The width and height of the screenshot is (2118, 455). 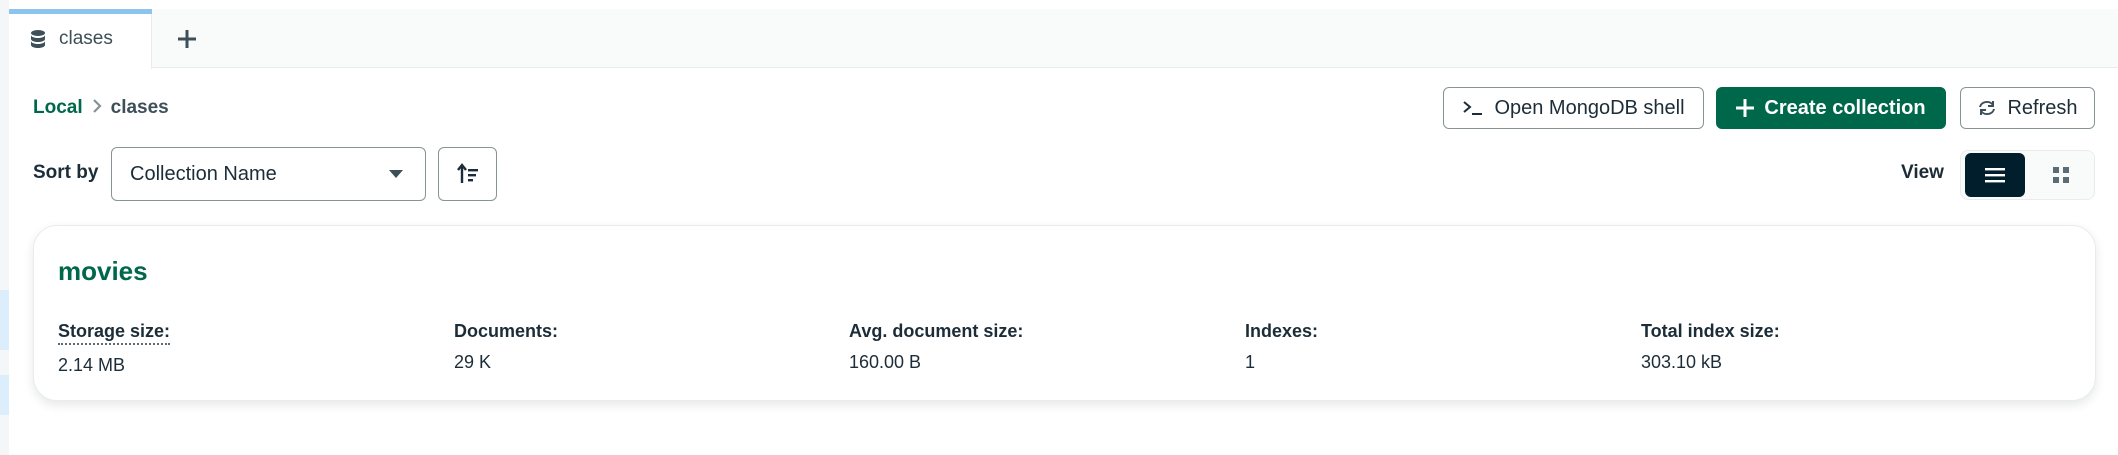 I want to click on terminal-icon, so click(x=1473, y=108).